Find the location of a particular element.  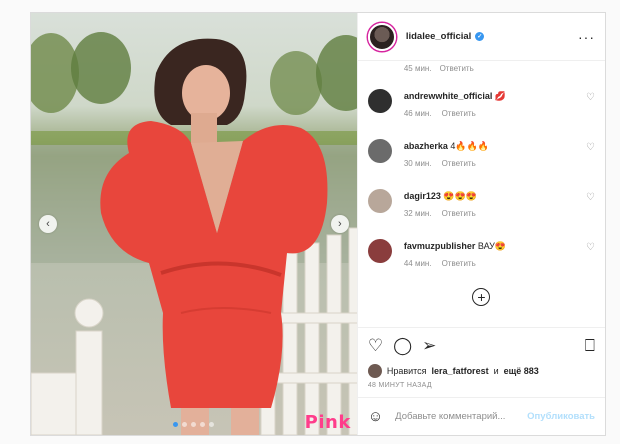

comment-text-line: andrewwhite_official 💋 is located at coordinates (495, 96).